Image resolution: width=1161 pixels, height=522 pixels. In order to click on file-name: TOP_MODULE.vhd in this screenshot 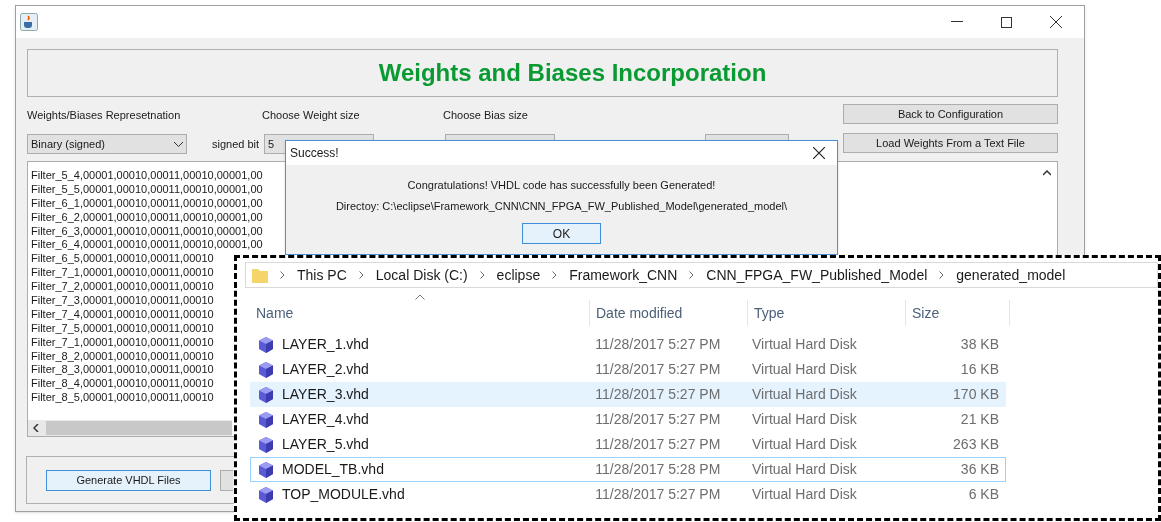, I will do `click(343, 494)`.